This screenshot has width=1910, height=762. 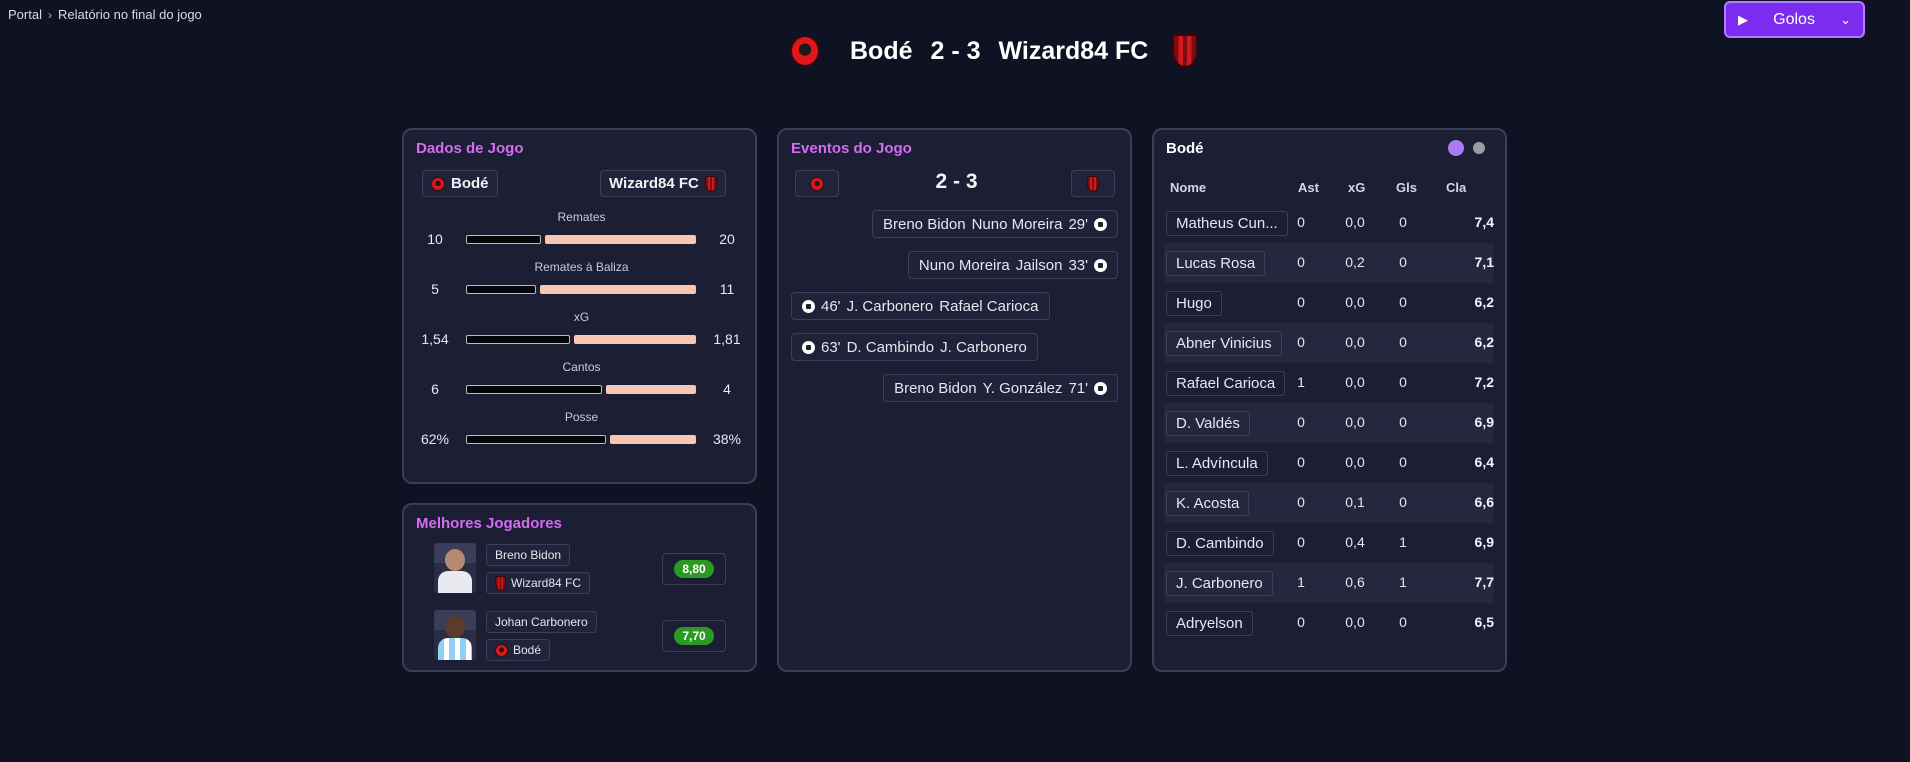 What do you see at coordinates (581, 217) in the screenshot?
I see `stat-label: Remates` at bounding box center [581, 217].